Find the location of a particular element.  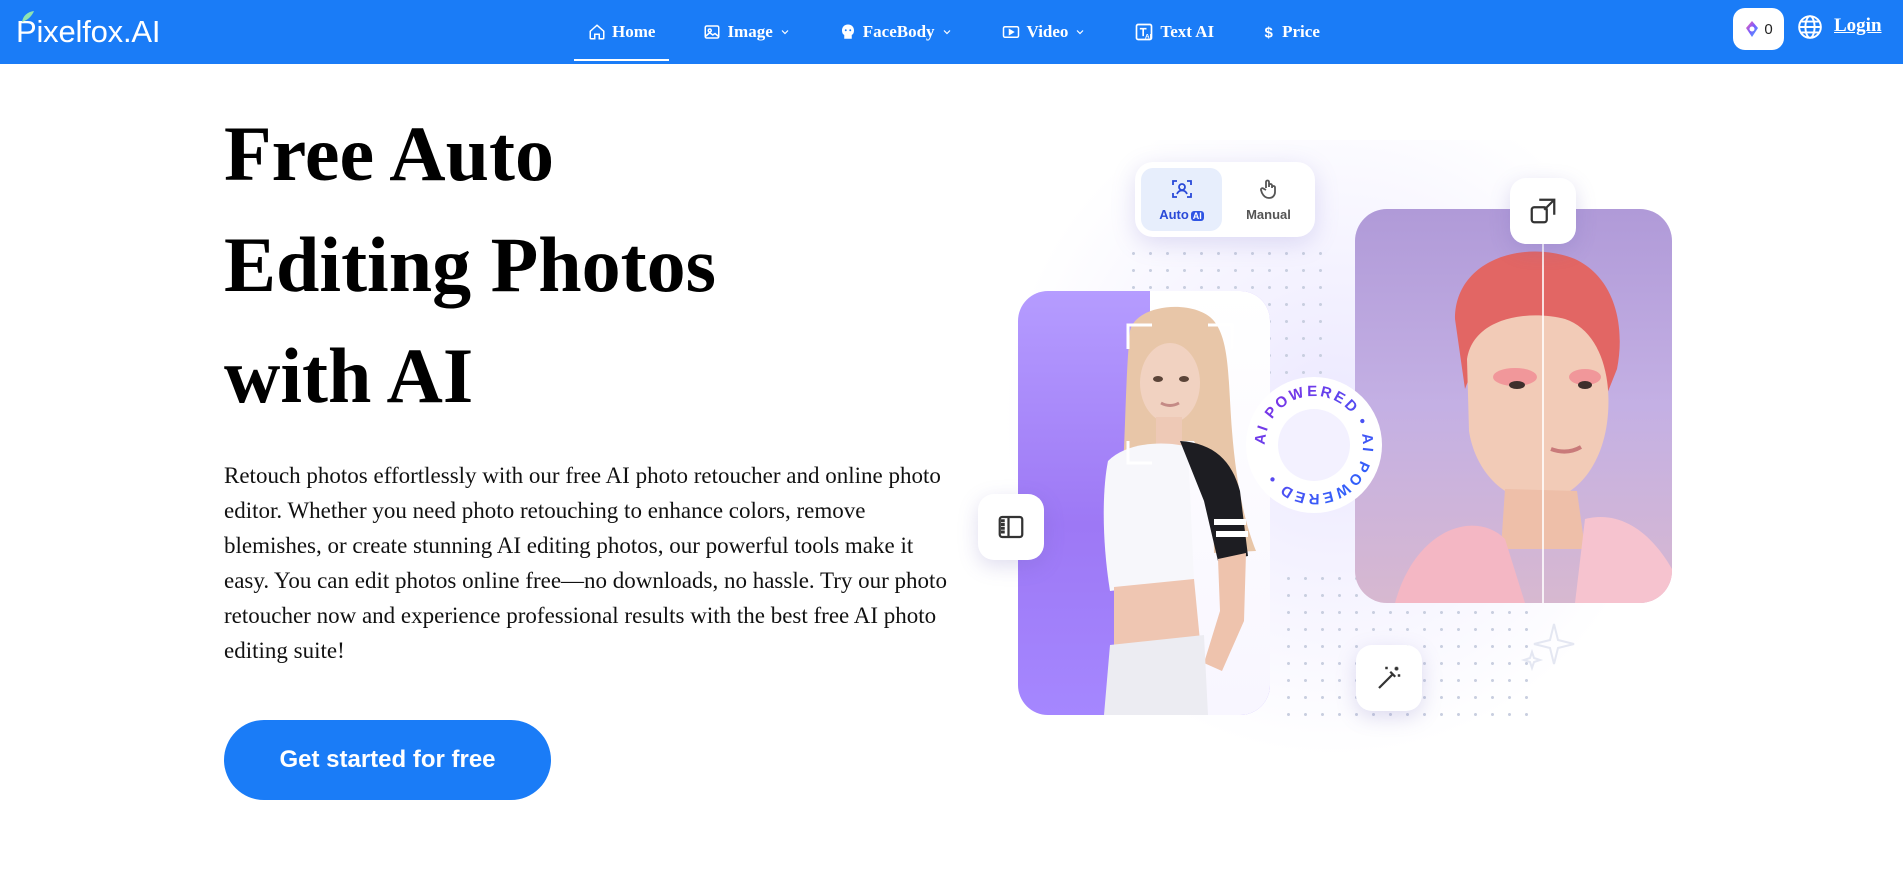

dollar-icon: $ is located at coordinates (1269, 32).